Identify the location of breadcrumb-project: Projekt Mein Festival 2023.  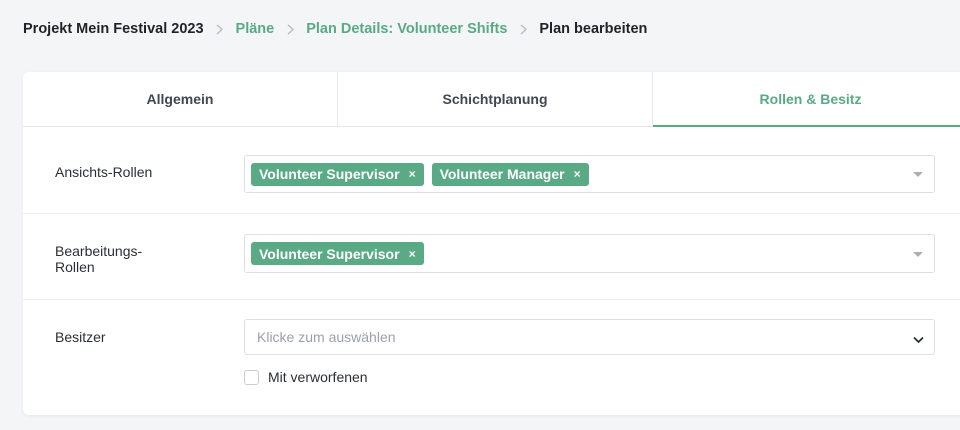
(113, 29).